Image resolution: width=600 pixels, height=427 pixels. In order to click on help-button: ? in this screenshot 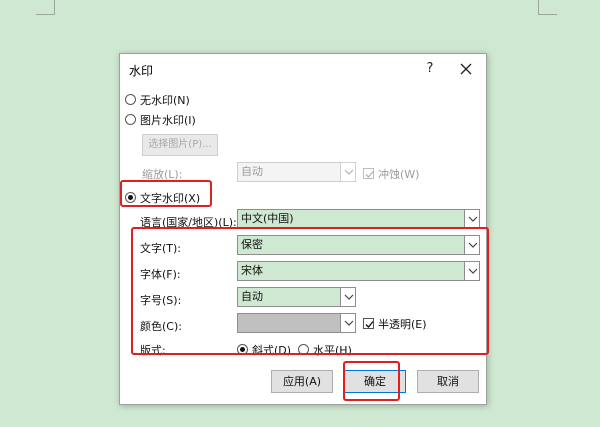, I will do `click(430, 69)`.